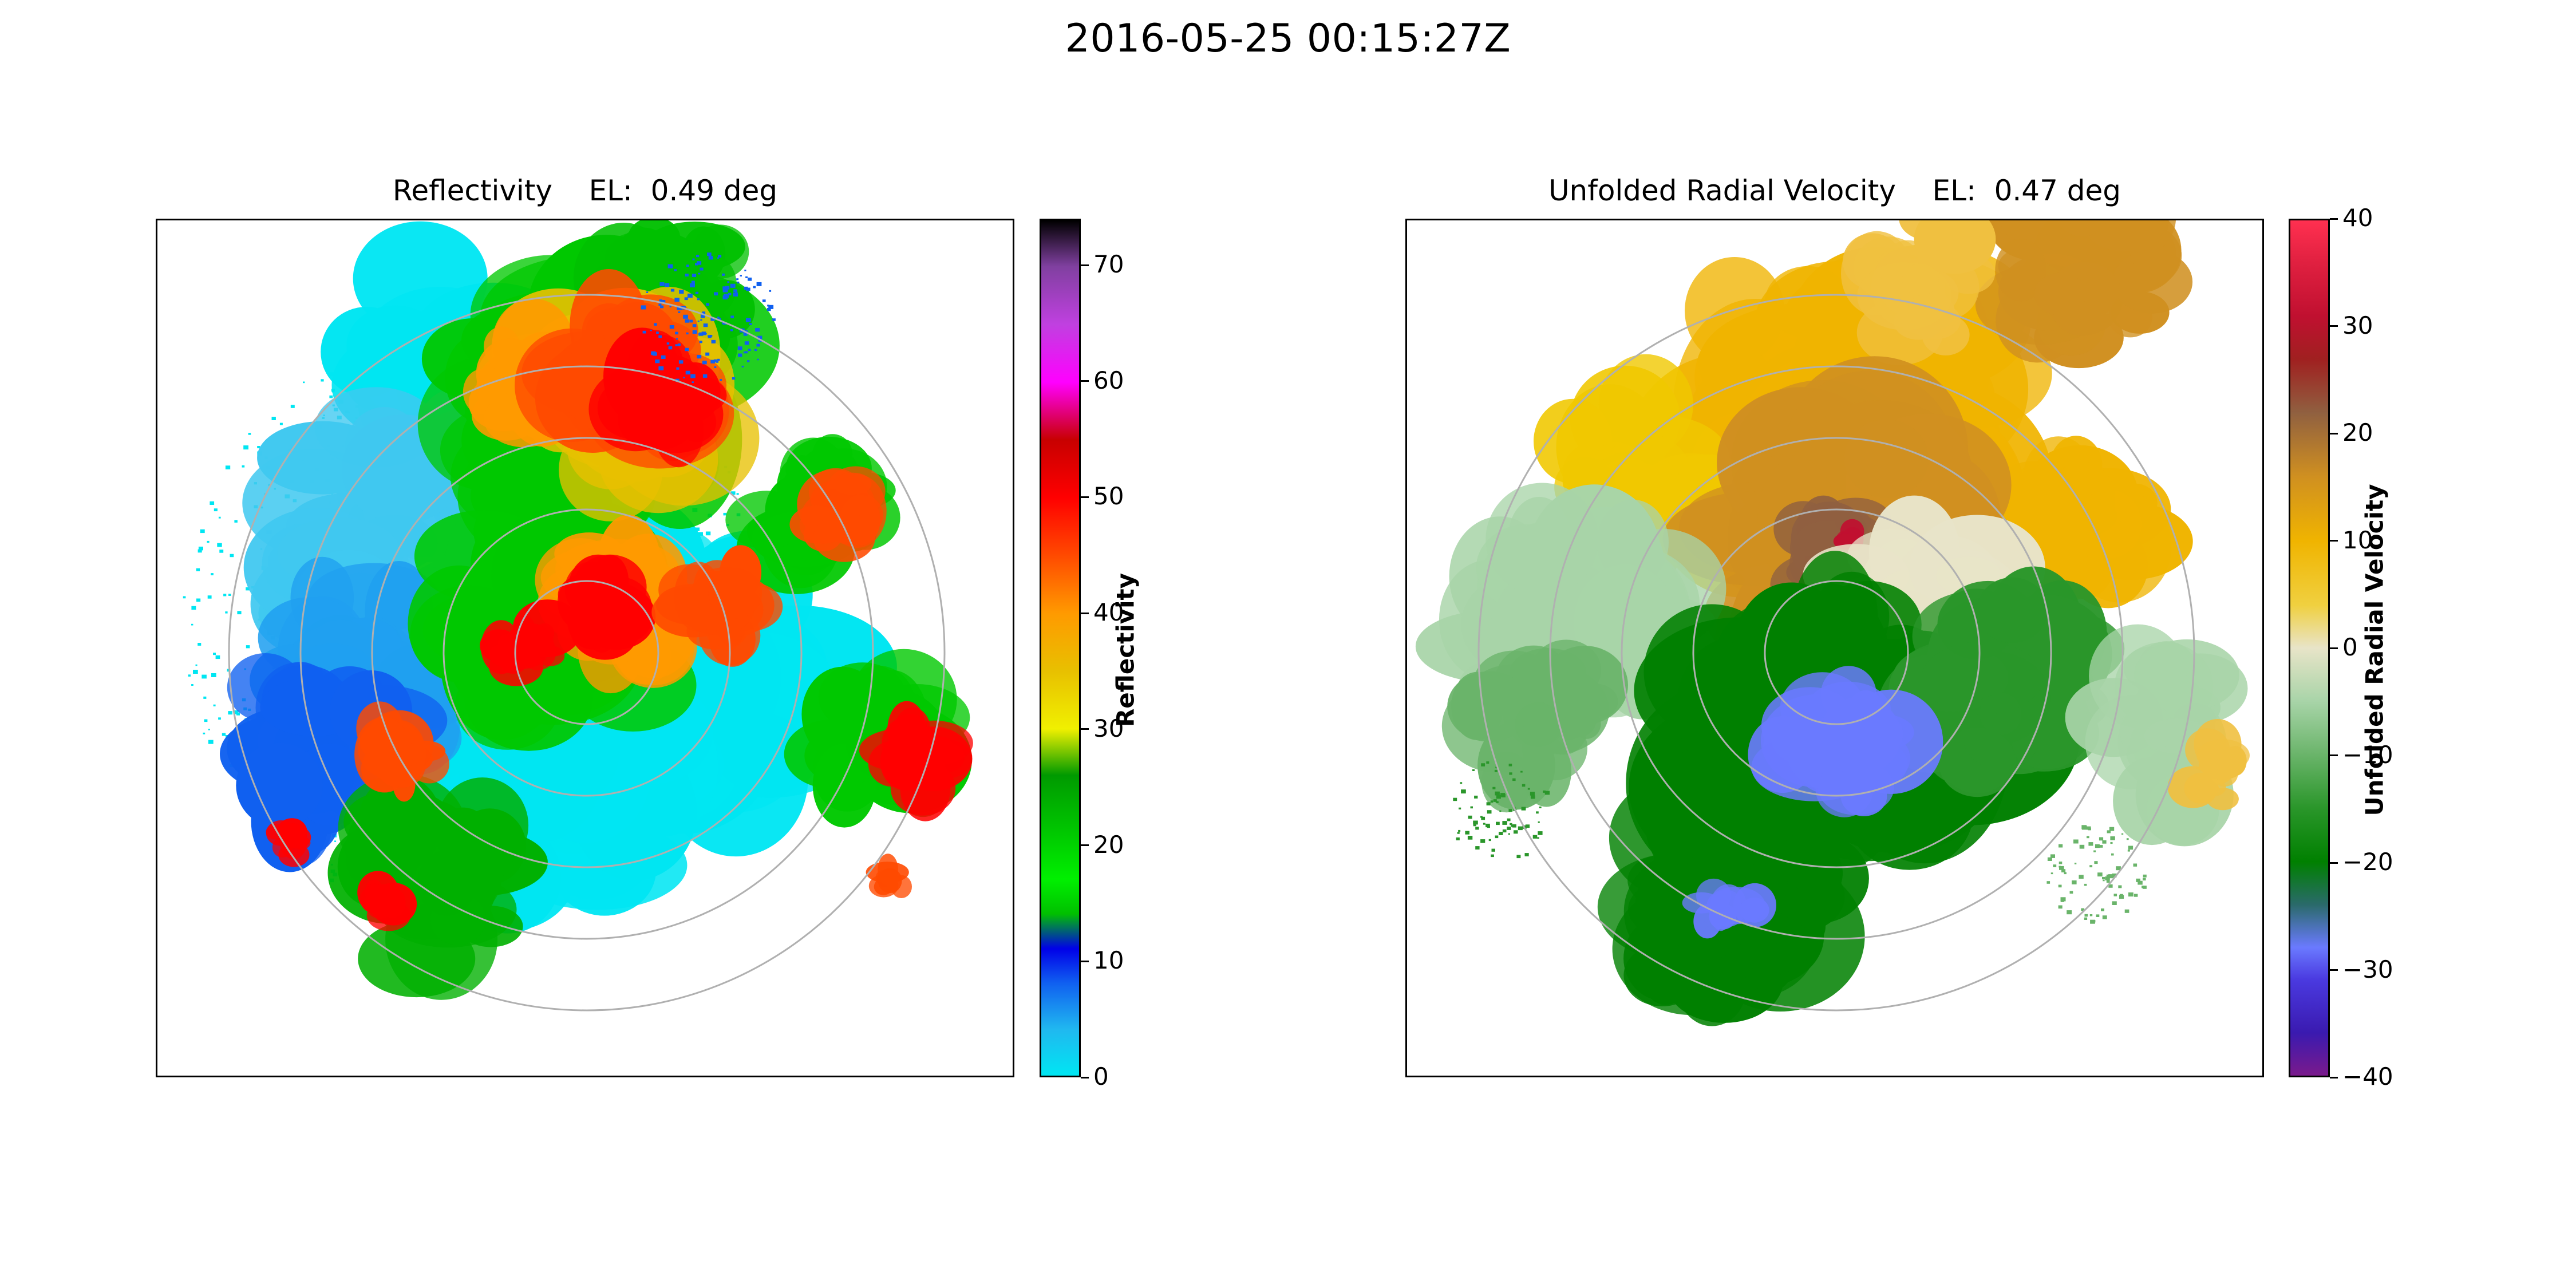 Image resolution: width=2576 pixels, height=1288 pixels. What do you see at coordinates (585, 190) in the screenshot?
I see `reflectivity-title: Reflectivity EL: 0.49 deg` at bounding box center [585, 190].